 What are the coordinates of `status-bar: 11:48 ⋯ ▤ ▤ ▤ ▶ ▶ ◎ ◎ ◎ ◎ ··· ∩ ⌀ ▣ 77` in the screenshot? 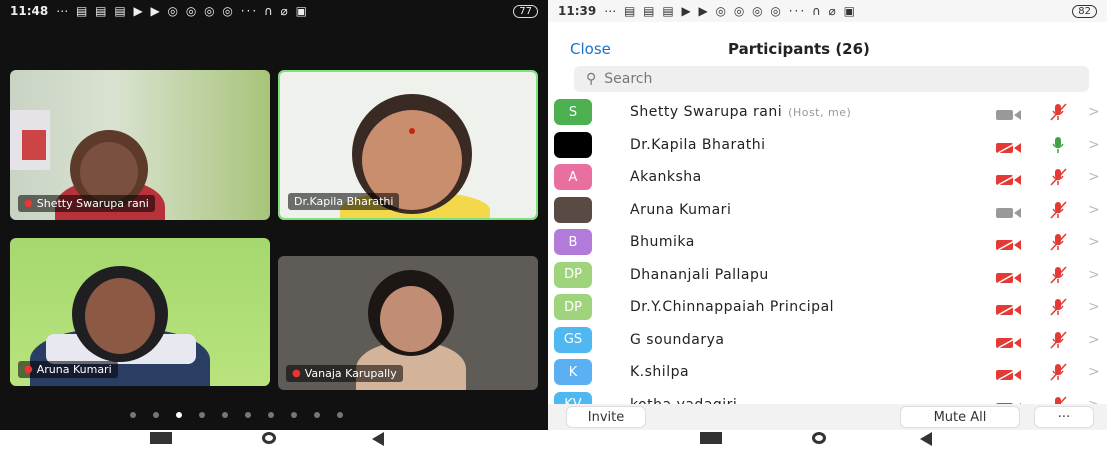 It's located at (274, 11).